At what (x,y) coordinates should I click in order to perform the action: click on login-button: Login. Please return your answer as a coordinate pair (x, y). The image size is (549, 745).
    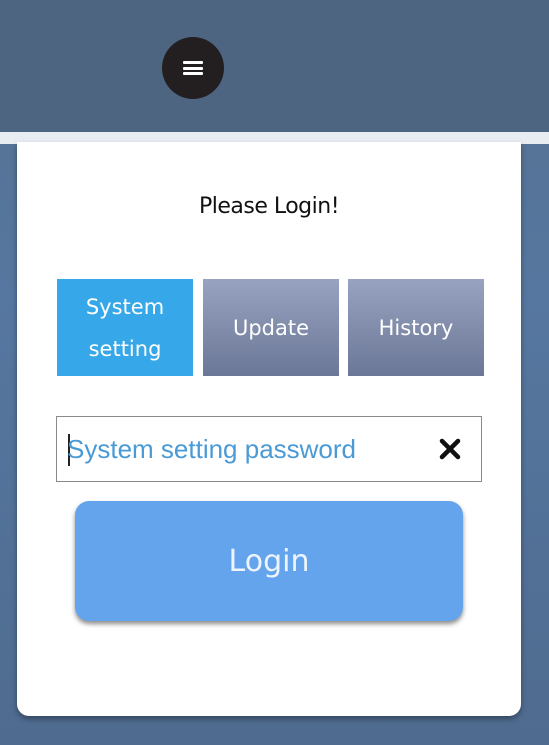
    Looking at the image, I should click on (269, 561).